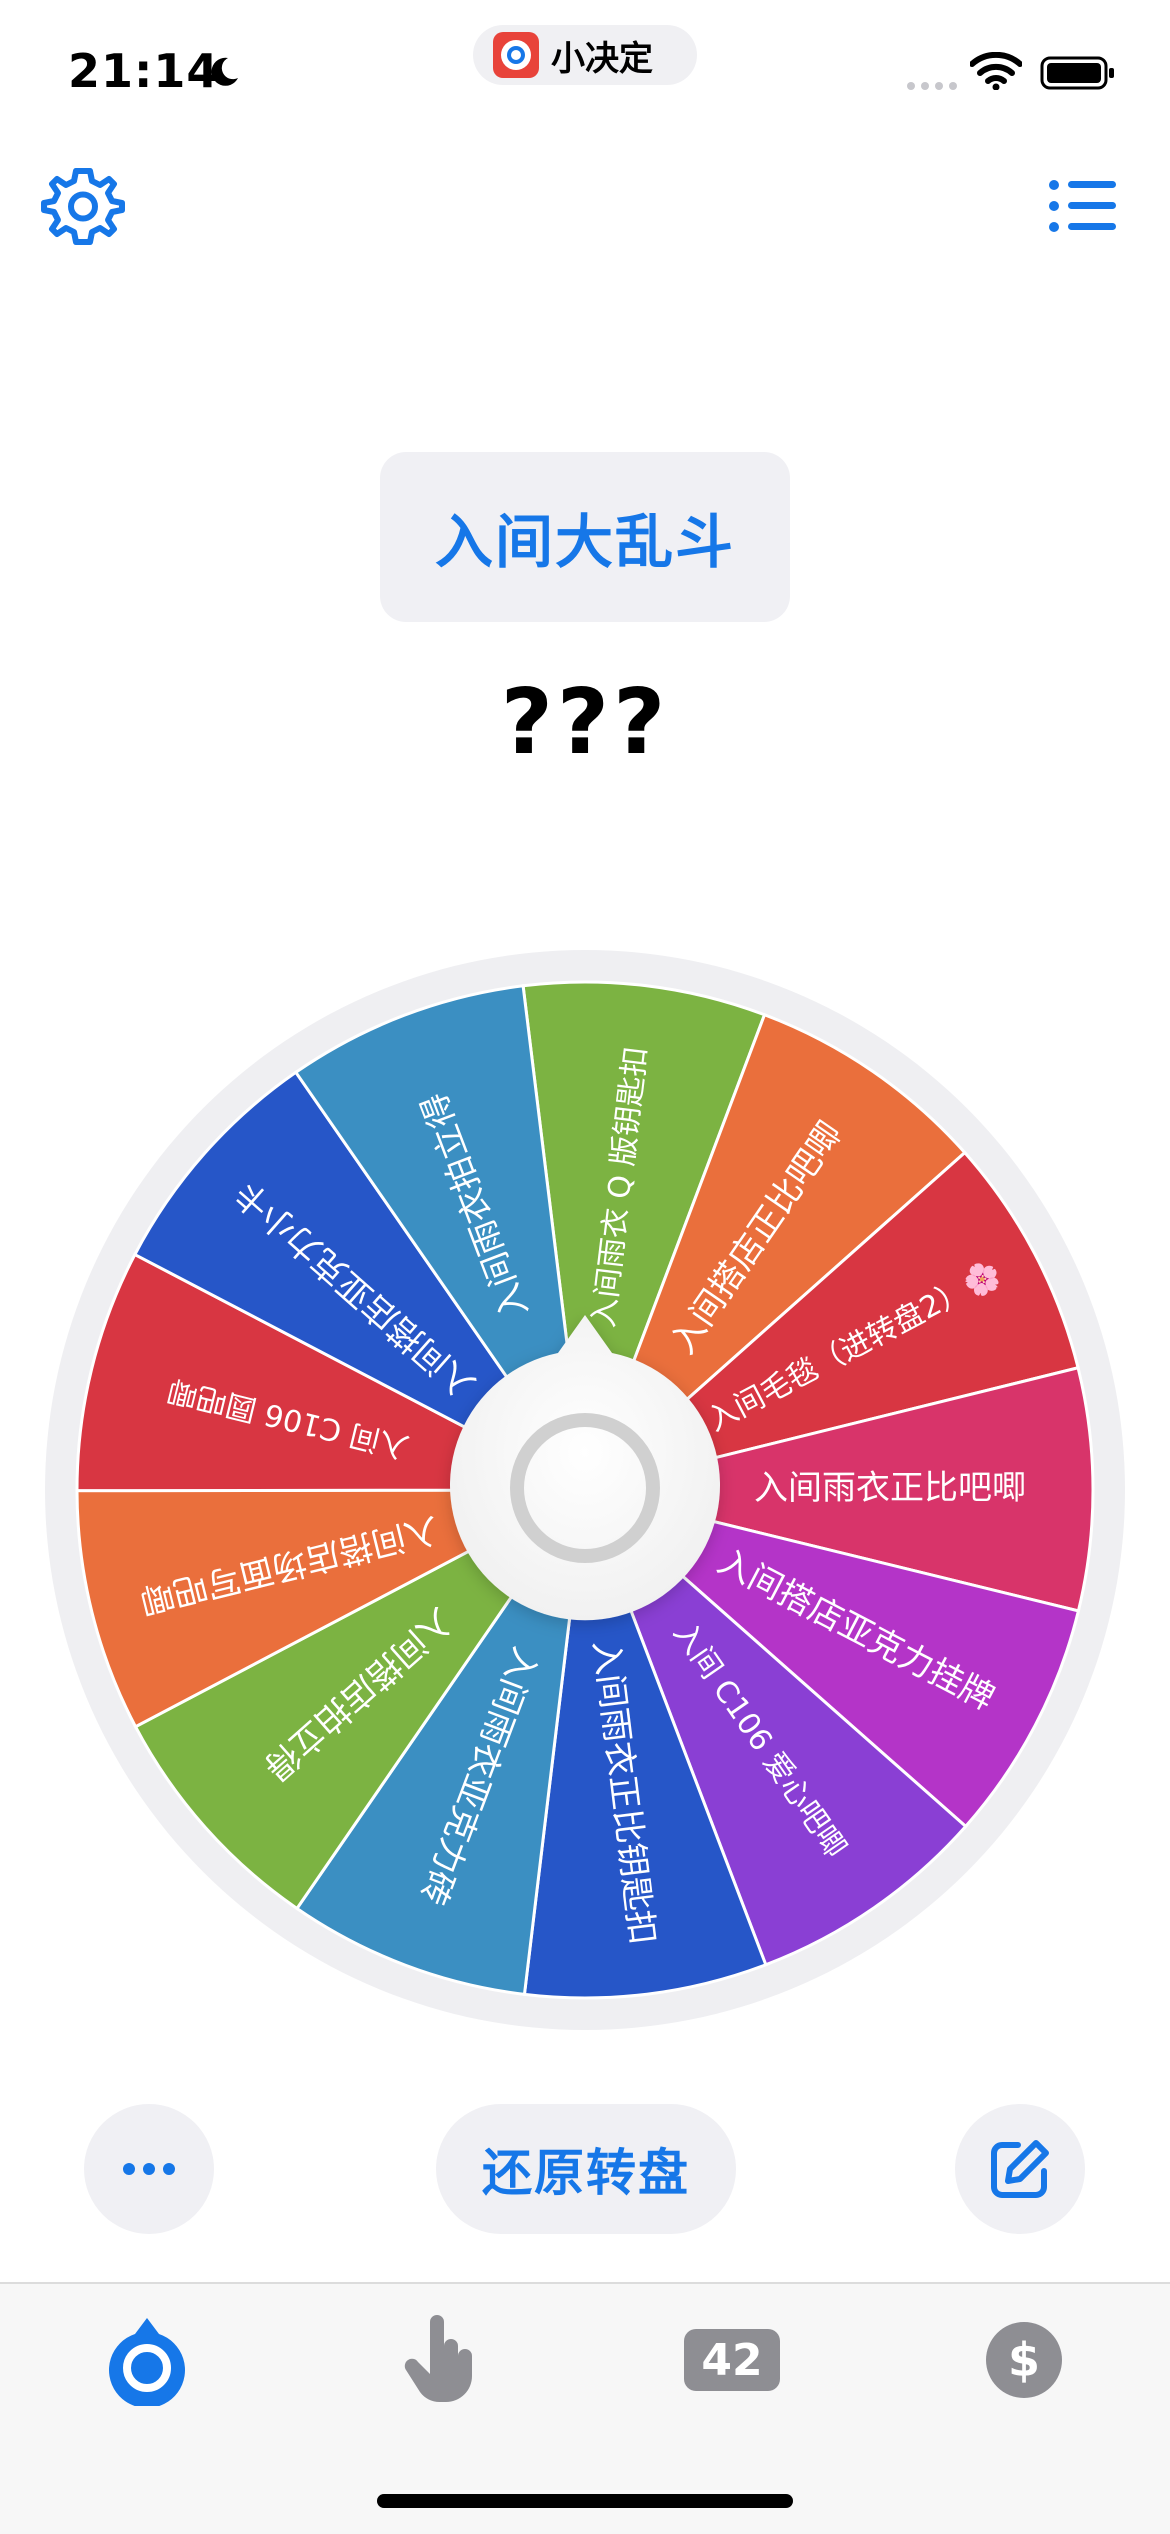  What do you see at coordinates (516, 55) in the screenshot?
I see `app-logo-icon` at bounding box center [516, 55].